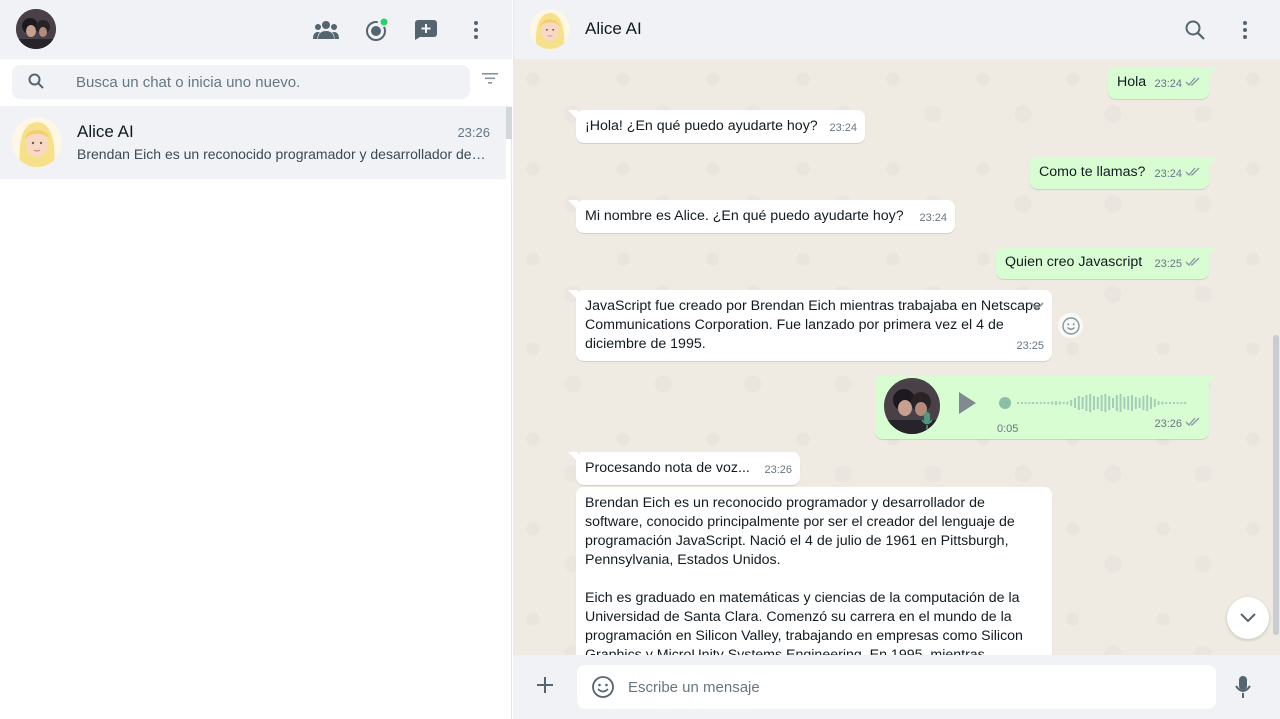 The height and width of the screenshot is (719, 1280). What do you see at coordinates (908, 687) in the screenshot?
I see `message-input` at bounding box center [908, 687].